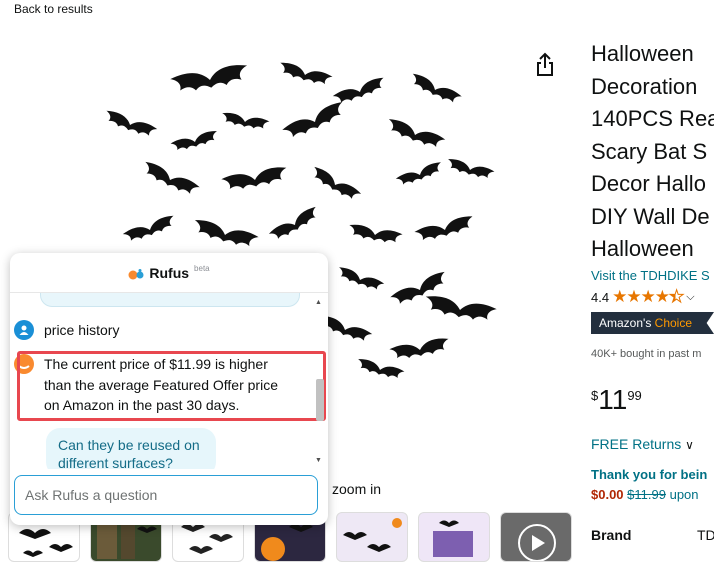 This screenshot has height=562, width=714. Describe the element at coordinates (649, 474) in the screenshot. I see `thank-you-promo: Thank you for bein` at that location.